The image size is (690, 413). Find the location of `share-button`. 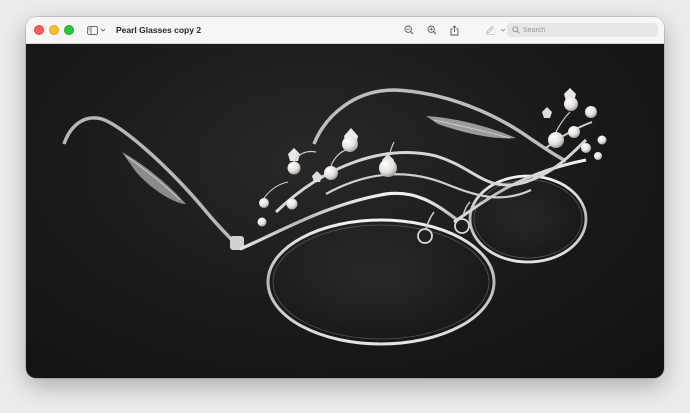

share-button is located at coordinates (454, 30).